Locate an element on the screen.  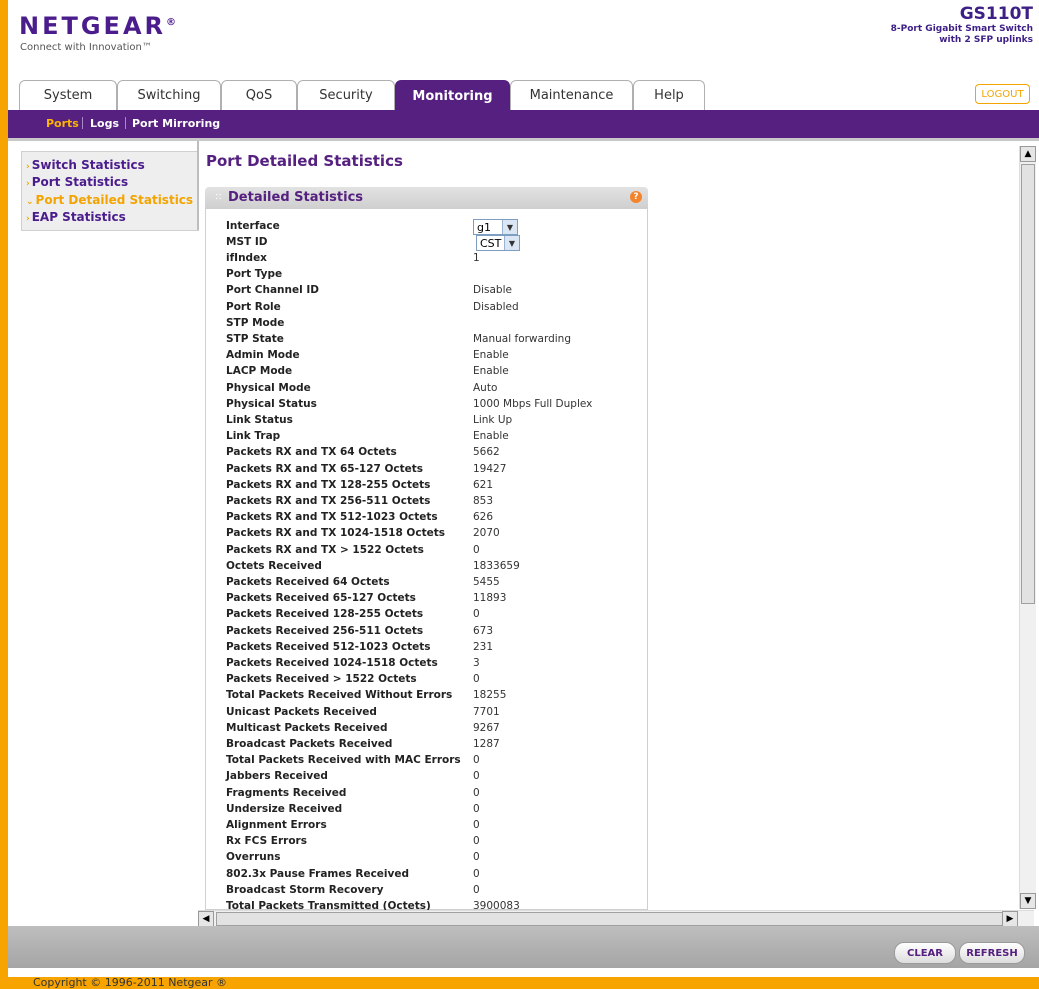
scroll-left-icon: ◀ is located at coordinates (206, 919).